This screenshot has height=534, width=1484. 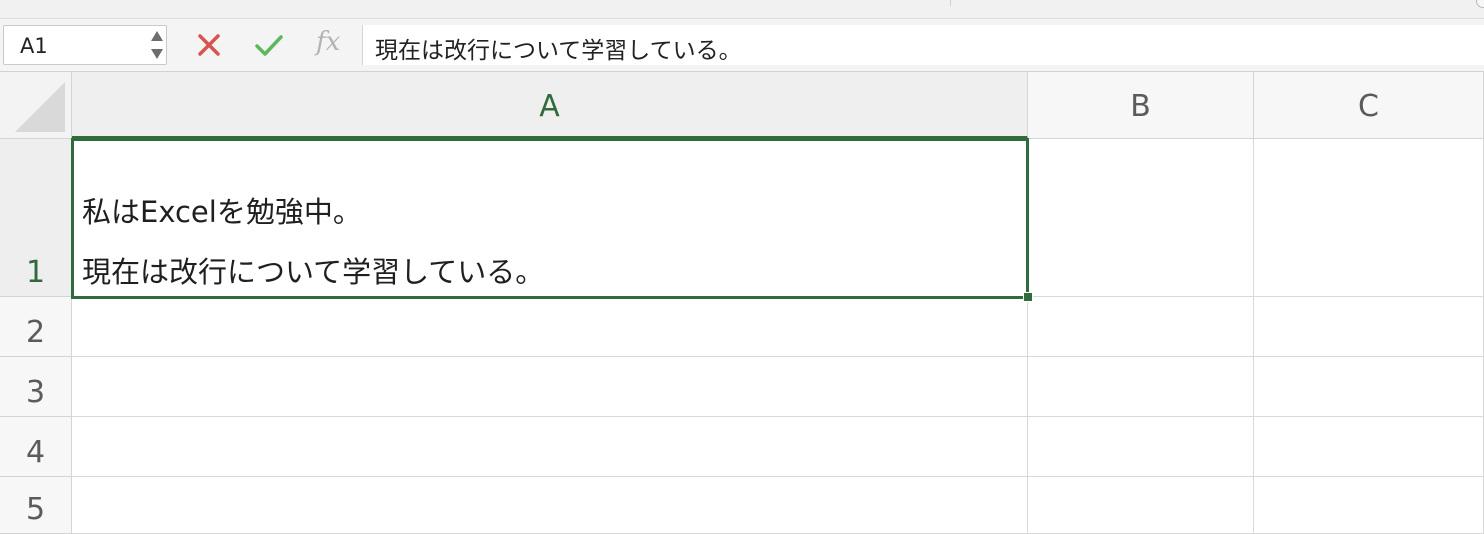 What do you see at coordinates (328, 42) in the screenshot?
I see `function-icon: fx` at bounding box center [328, 42].